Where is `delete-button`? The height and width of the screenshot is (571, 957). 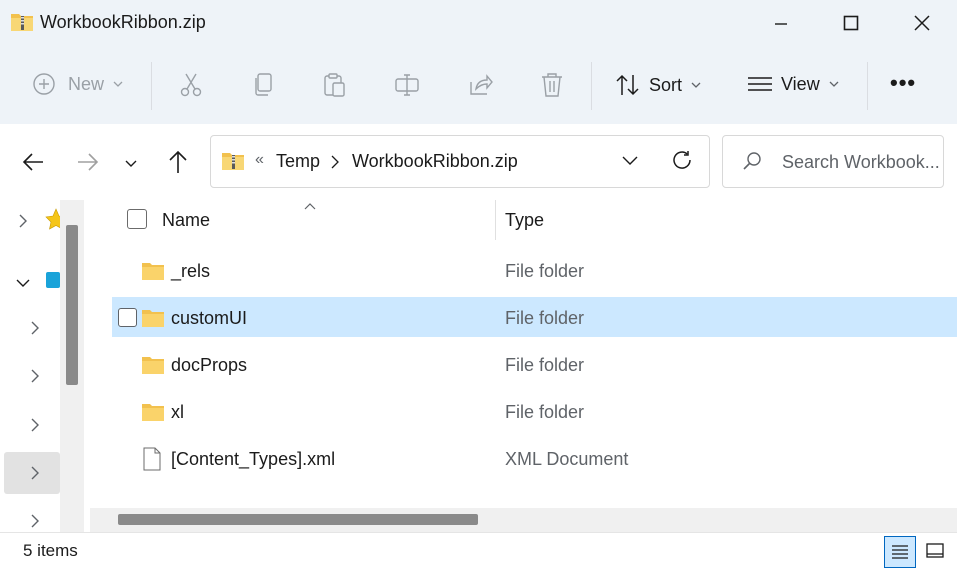 delete-button is located at coordinates (552, 87).